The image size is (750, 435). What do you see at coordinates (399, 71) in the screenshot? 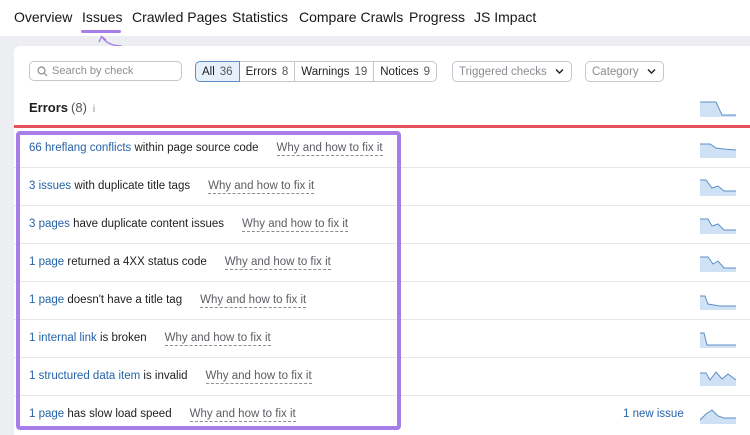
I see `filter-notices-label: Notices` at bounding box center [399, 71].